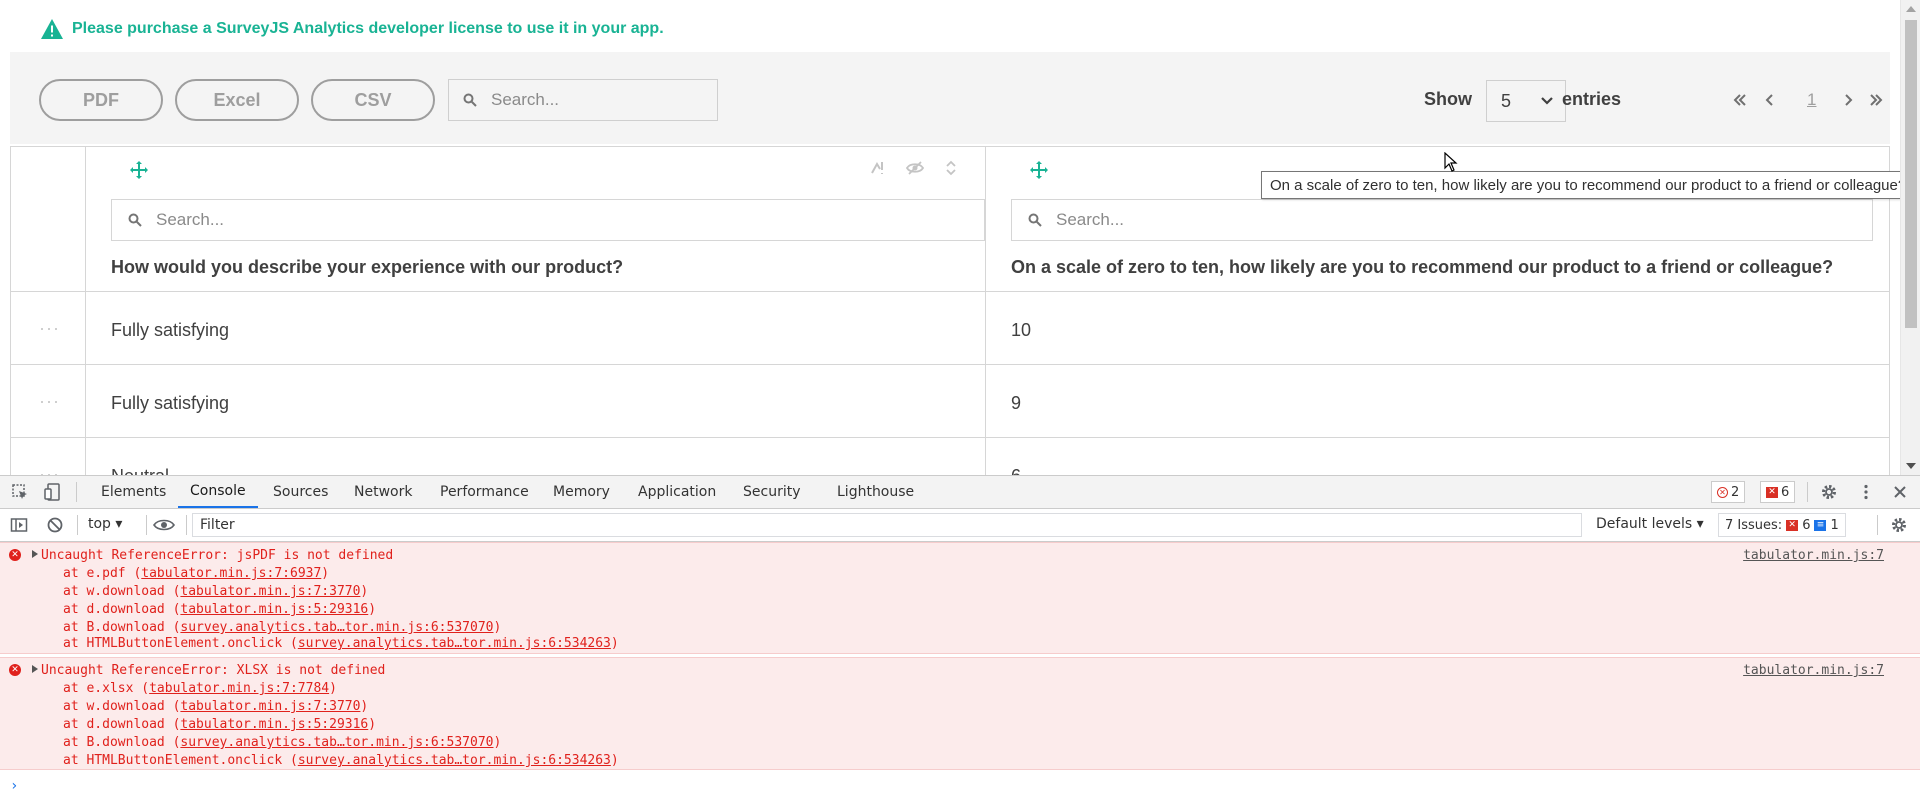  What do you see at coordinates (1792, 525) in the screenshot?
I see `issue-error-icon: ✕` at bounding box center [1792, 525].